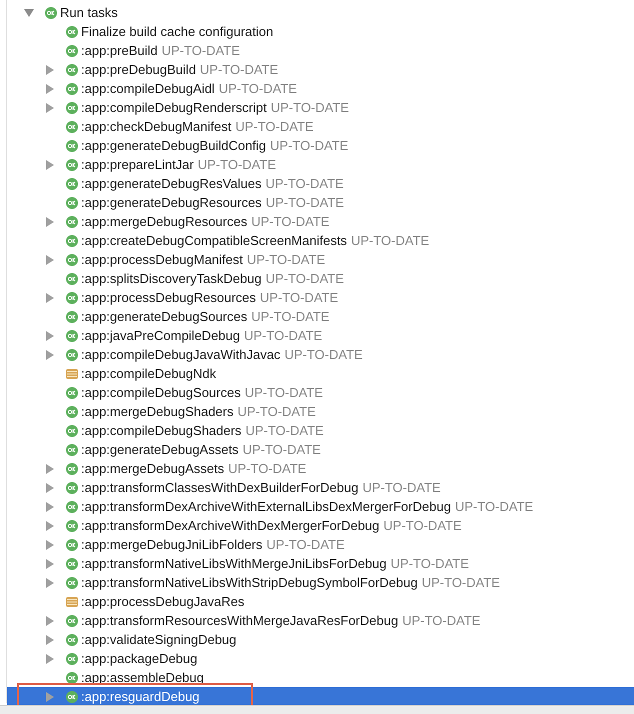  I want to click on task-name: :app:compileDebugJavaWithJavac, so click(180, 354).